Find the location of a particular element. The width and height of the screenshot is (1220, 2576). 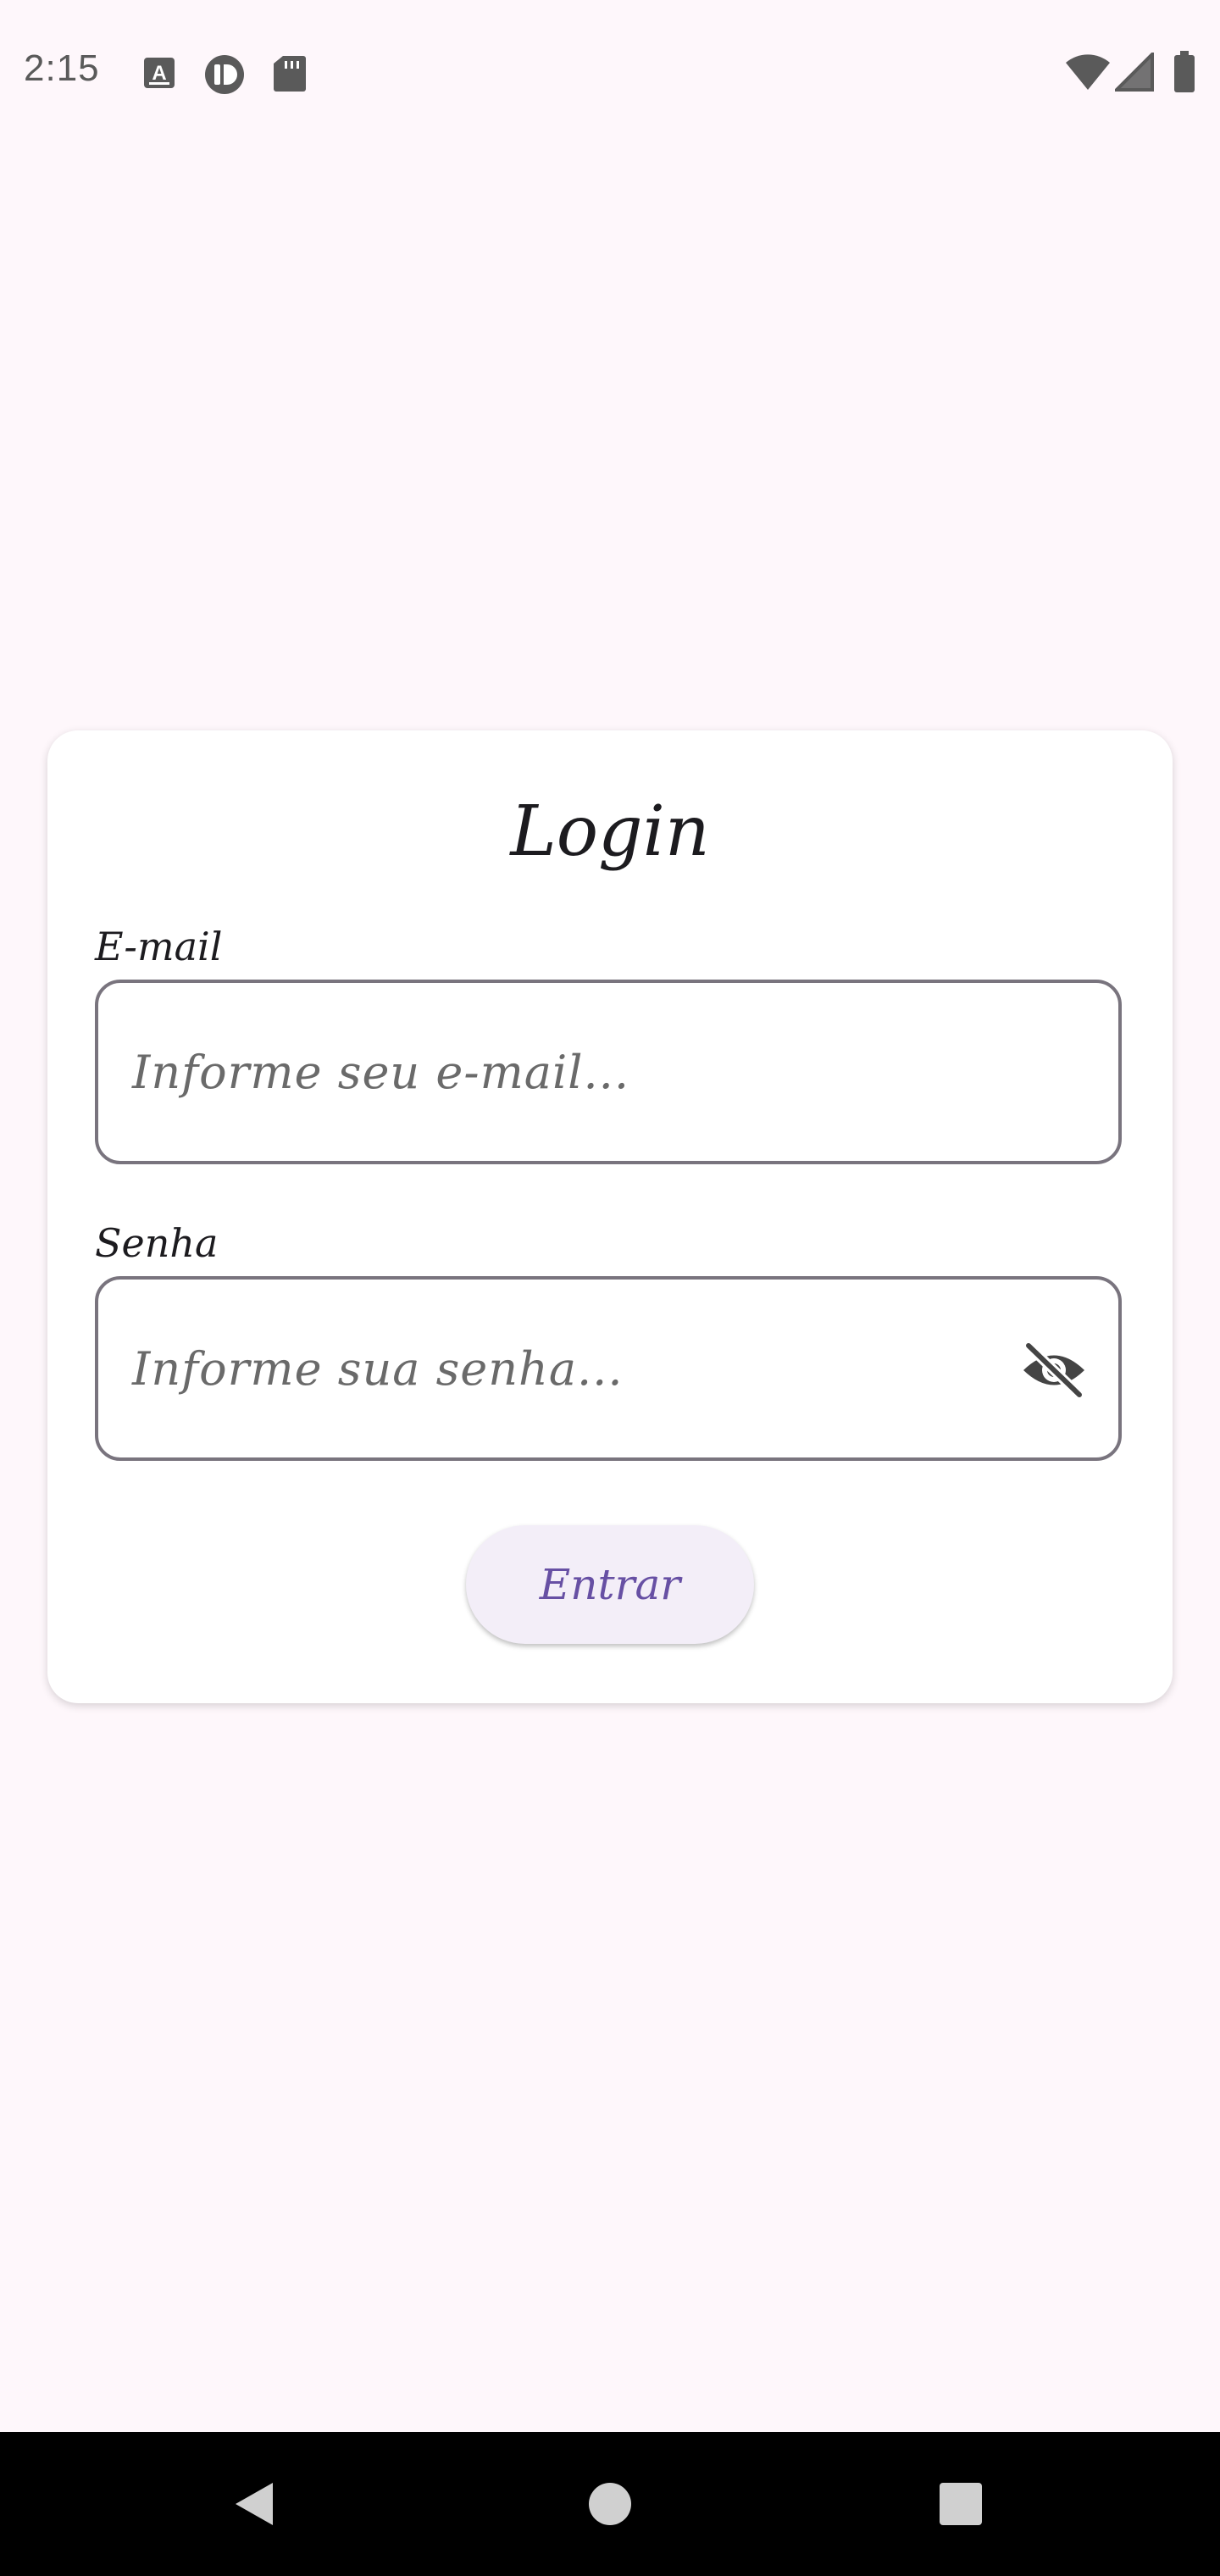

recents-icon is located at coordinates (961, 2504).